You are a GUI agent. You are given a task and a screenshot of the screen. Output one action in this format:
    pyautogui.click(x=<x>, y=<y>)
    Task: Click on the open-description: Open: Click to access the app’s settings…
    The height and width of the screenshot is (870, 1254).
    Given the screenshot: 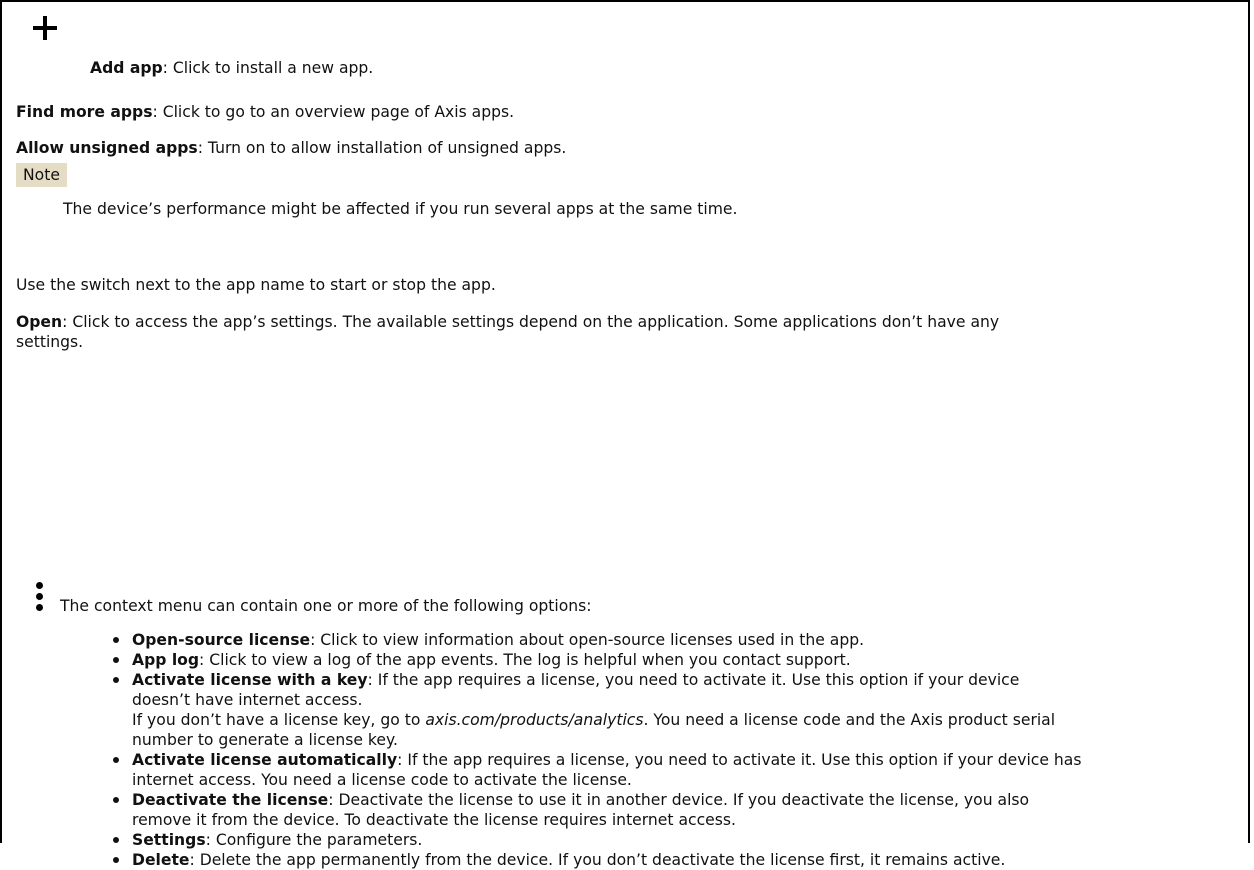 What is the action you would take?
    pyautogui.click(x=508, y=332)
    